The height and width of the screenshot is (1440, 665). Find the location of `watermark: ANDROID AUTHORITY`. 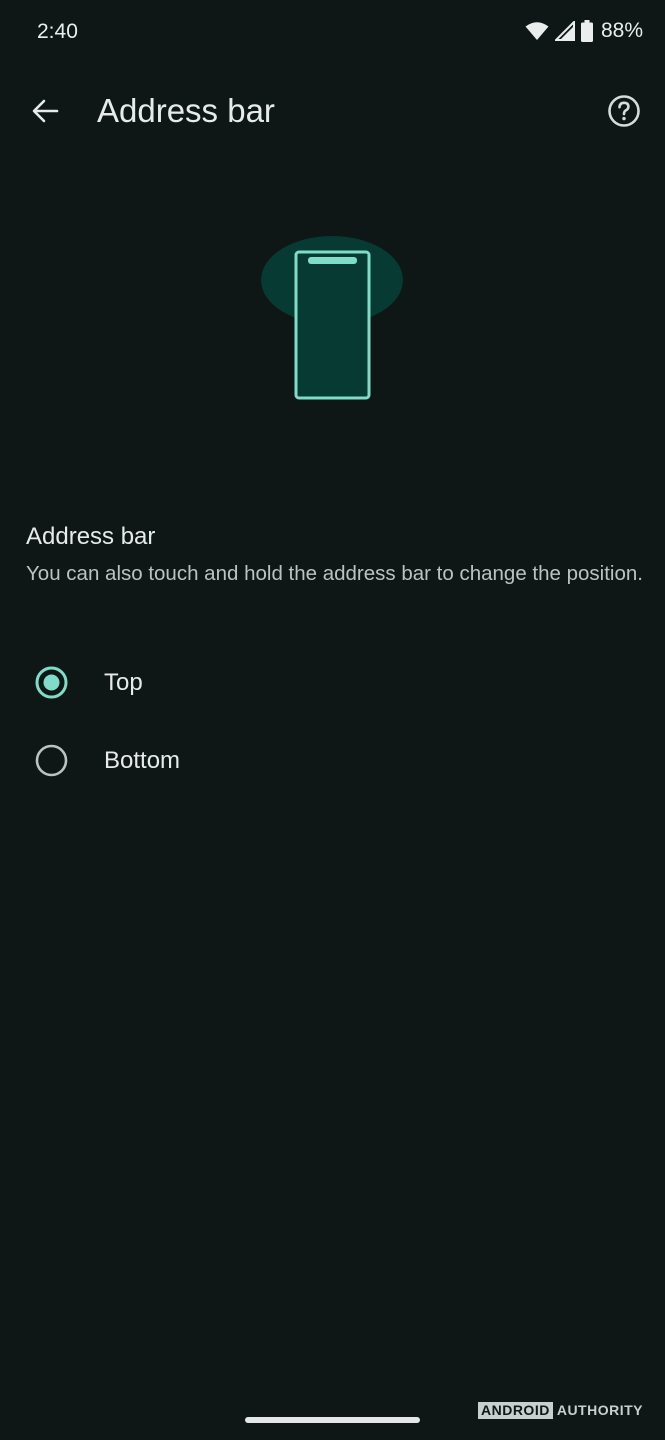

watermark: ANDROID AUTHORITY is located at coordinates (560, 1410).